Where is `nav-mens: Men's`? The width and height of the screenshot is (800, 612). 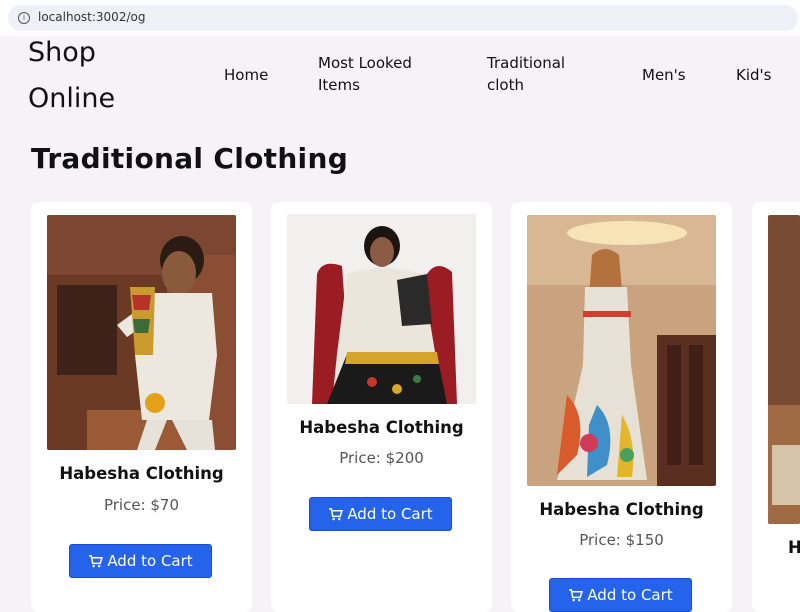
nav-mens: Men's is located at coordinates (664, 75).